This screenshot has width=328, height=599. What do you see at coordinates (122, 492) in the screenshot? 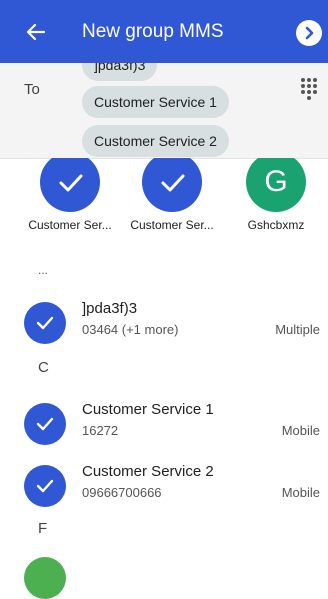
I see `contact-number: 09666700666` at bounding box center [122, 492].